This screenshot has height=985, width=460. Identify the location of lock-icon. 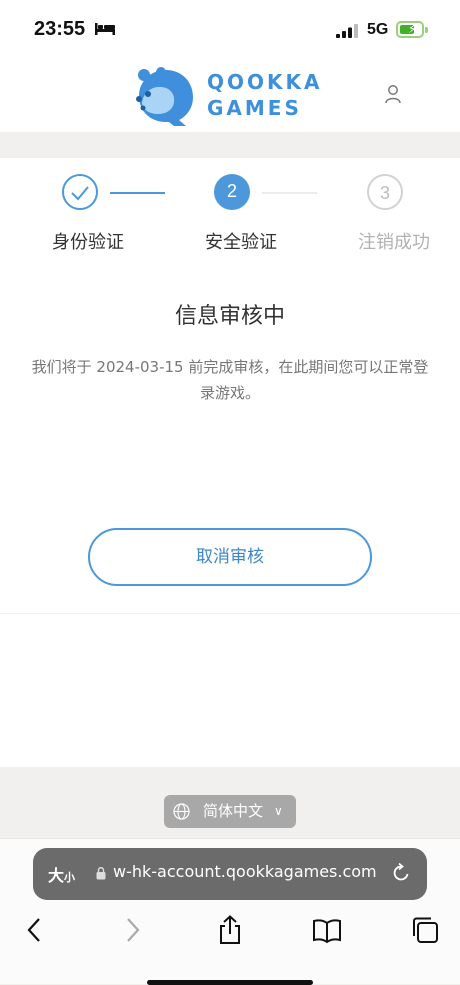
(101, 873).